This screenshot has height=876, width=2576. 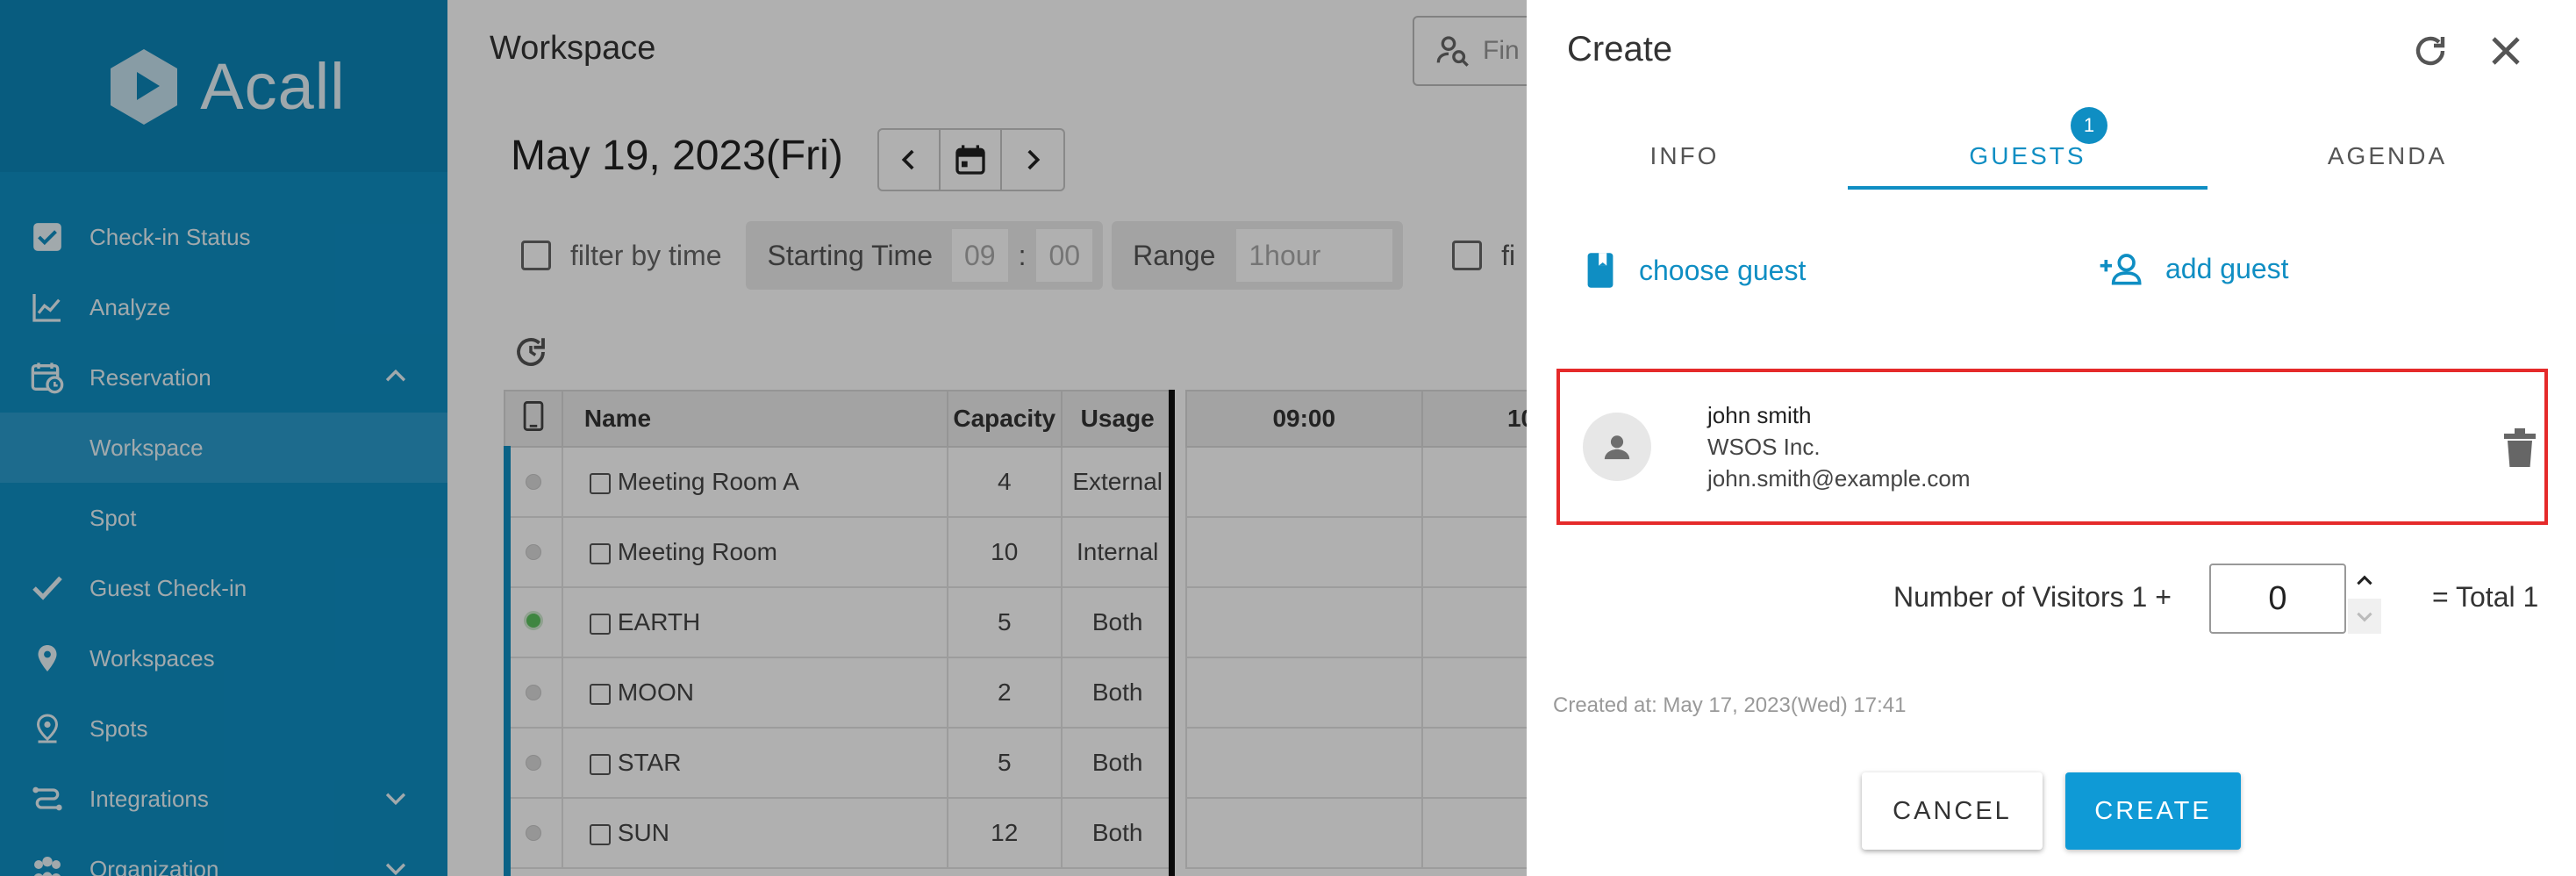 I want to click on tab-agenda: AGENDA, so click(x=2387, y=156).